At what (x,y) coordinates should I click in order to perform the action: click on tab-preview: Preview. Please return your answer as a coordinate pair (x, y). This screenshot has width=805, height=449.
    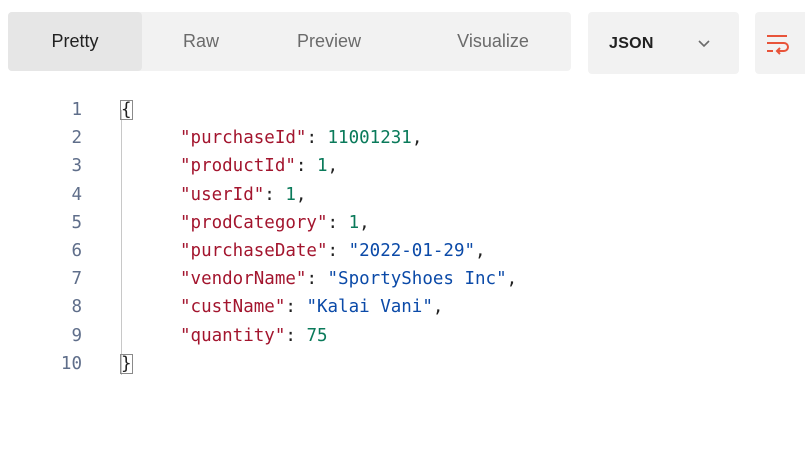
    Looking at the image, I should click on (329, 41).